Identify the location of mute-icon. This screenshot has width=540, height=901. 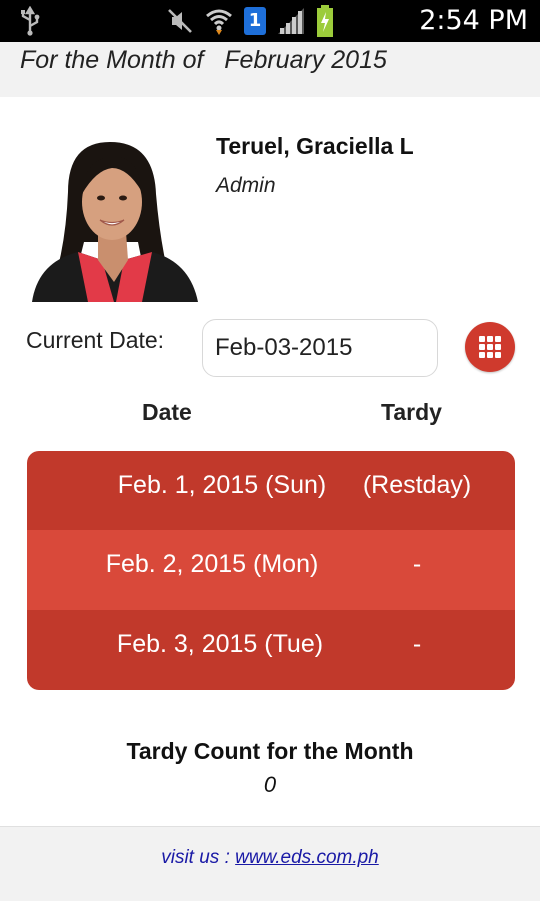
(180, 21).